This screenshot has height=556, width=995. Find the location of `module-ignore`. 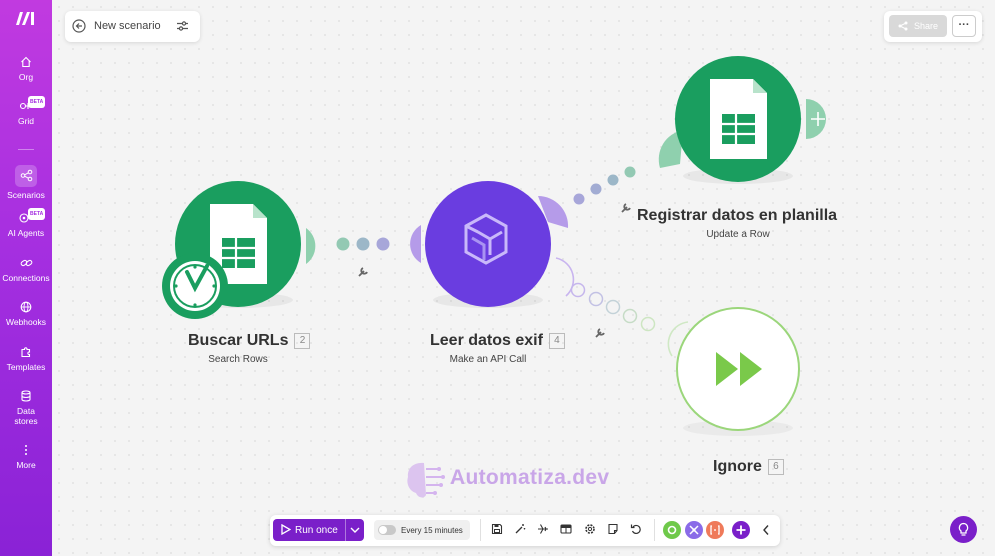

module-ignore is located at coordinates (738, 369).